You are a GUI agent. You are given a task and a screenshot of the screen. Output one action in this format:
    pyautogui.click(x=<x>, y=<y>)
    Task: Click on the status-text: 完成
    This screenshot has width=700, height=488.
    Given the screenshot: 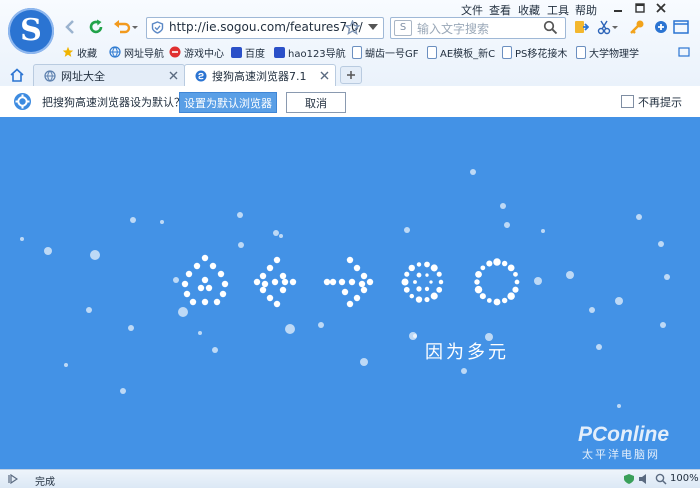 What is the action you would take?
    pyautogui.click(x=45, y=482)
    